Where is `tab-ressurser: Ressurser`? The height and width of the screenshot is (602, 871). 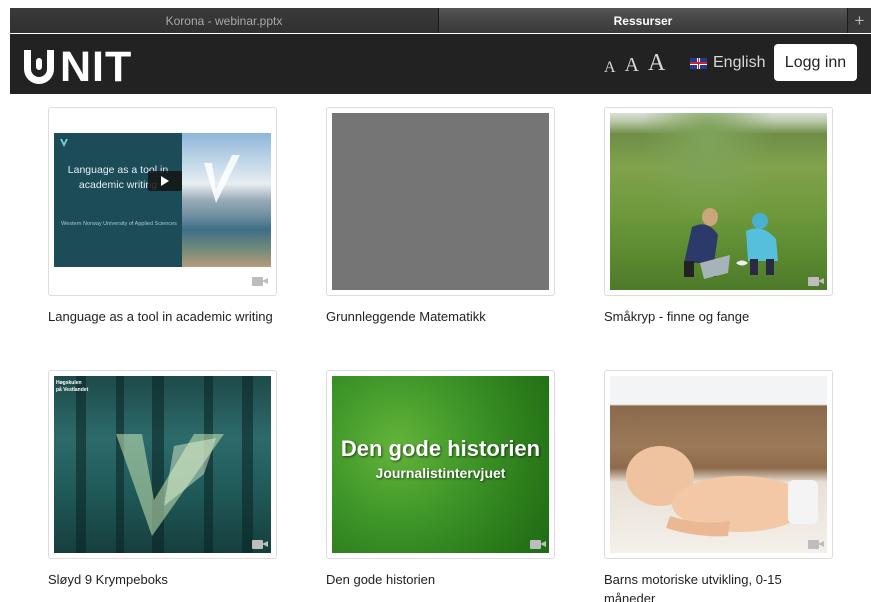
tab-ressurser: Ressurser is located at coordinates (643, 20).